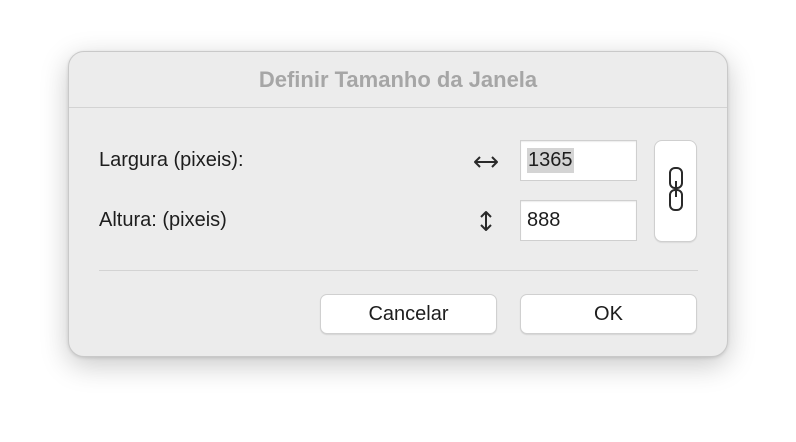 The height and width of the screenshot is (442, 796). What do you see at coordinates (544, 220) in the screenshot?
I see `height-value: 888` at bounding box center [544, 220].